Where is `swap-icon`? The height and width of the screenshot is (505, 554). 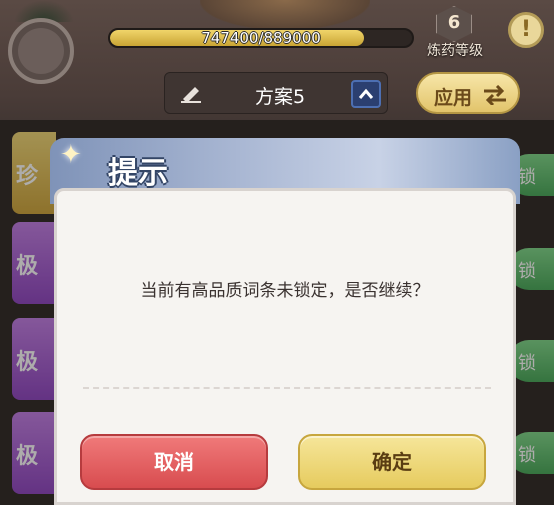
swap-icon is located at coordinates (495, 95).